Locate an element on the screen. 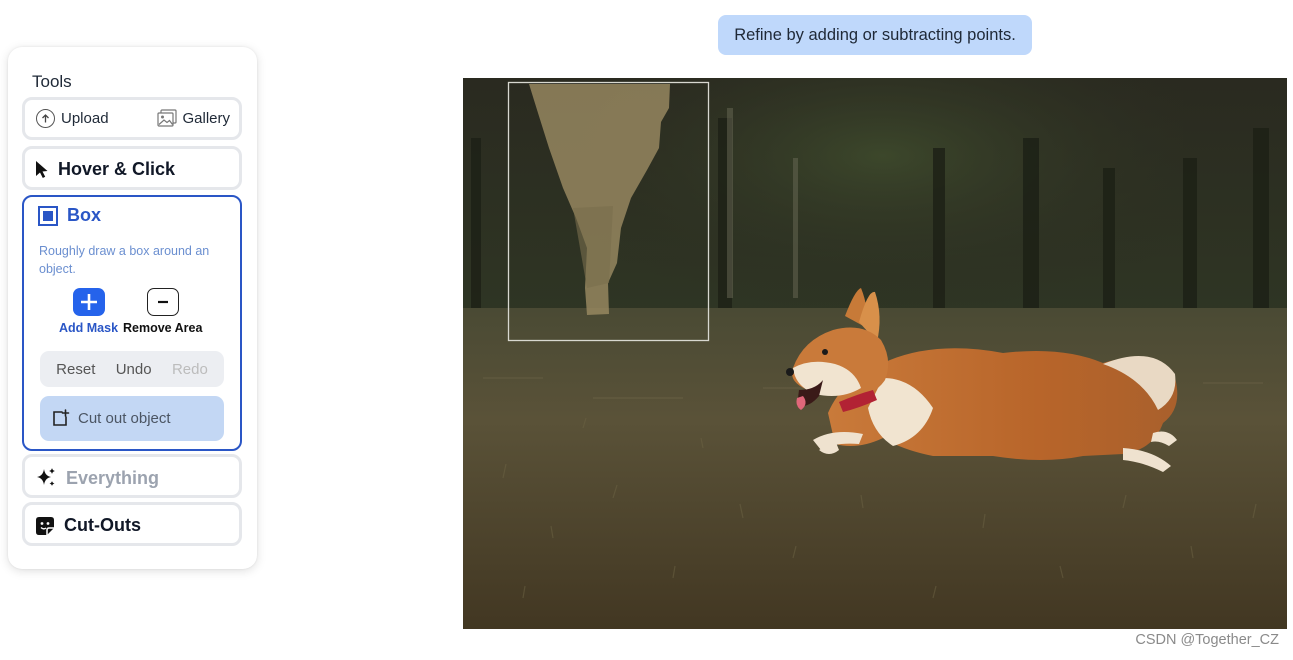 This screenshot has width=1293, height=660. cut-outs-tool: Cut-Outs is located at coordinates (132, 524).